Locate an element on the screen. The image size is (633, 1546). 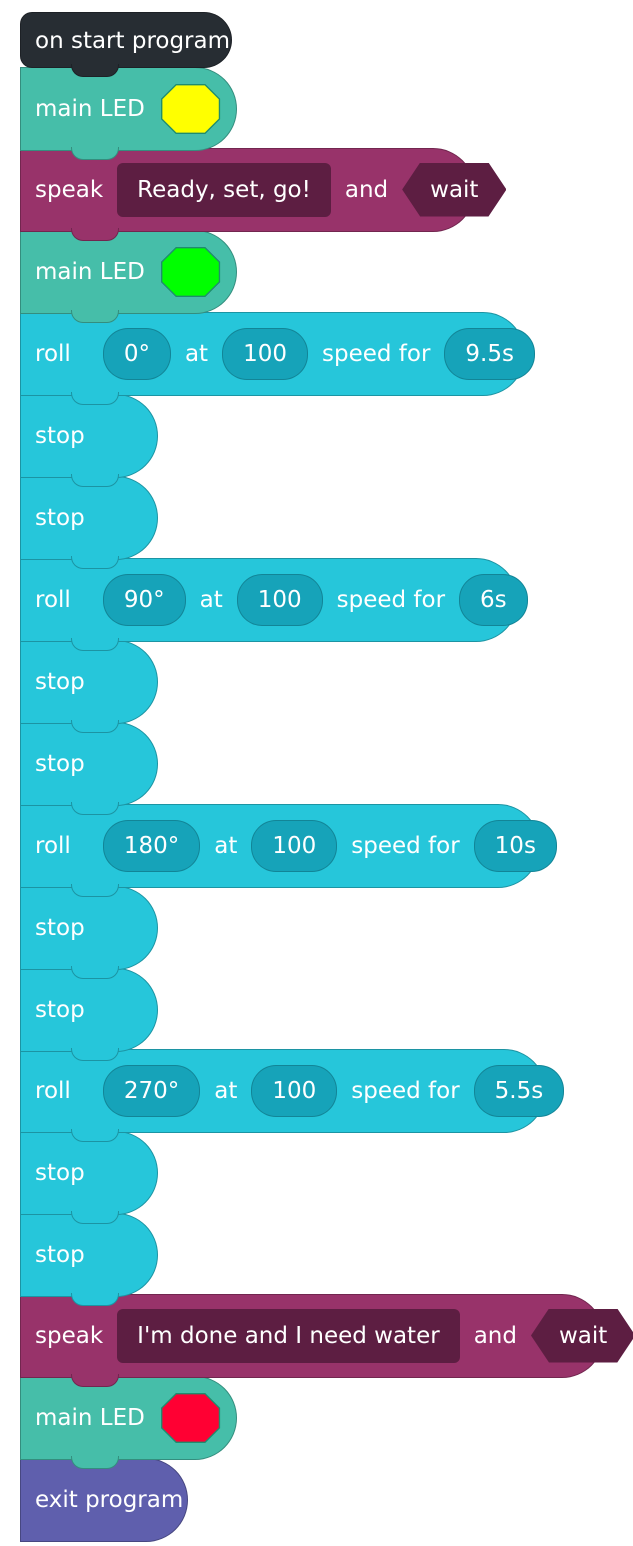
exit-program-block: exit program is located at coordinates (104, 1500).